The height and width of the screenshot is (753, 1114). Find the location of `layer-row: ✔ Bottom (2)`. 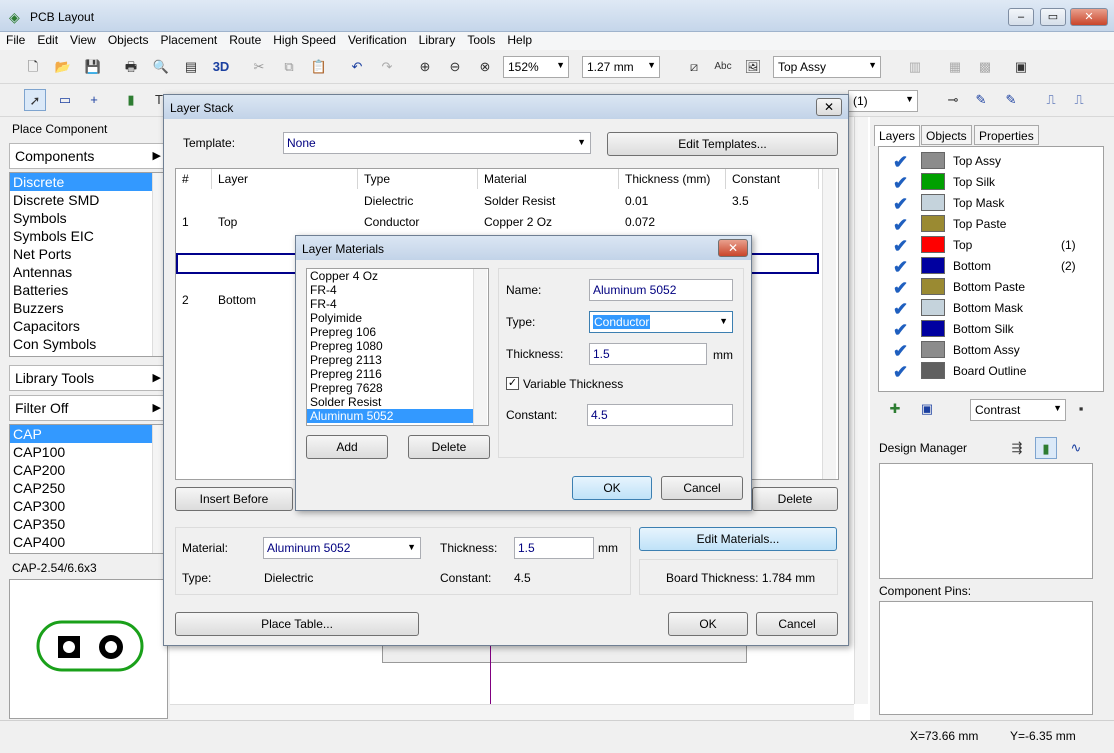

layer-row: ✔ Bottom (2) is located at coordinates (984, 266).